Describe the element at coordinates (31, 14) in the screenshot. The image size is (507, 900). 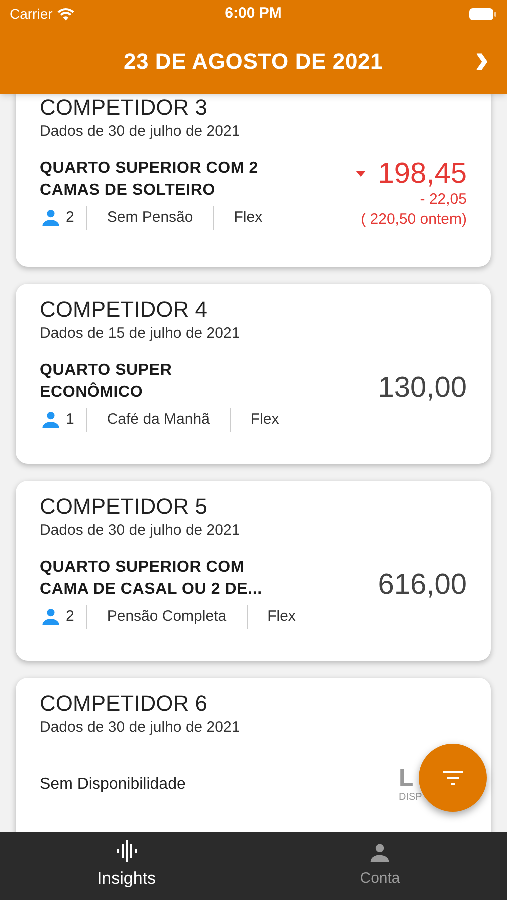
I see `carrier-label: Carrier` at that location.